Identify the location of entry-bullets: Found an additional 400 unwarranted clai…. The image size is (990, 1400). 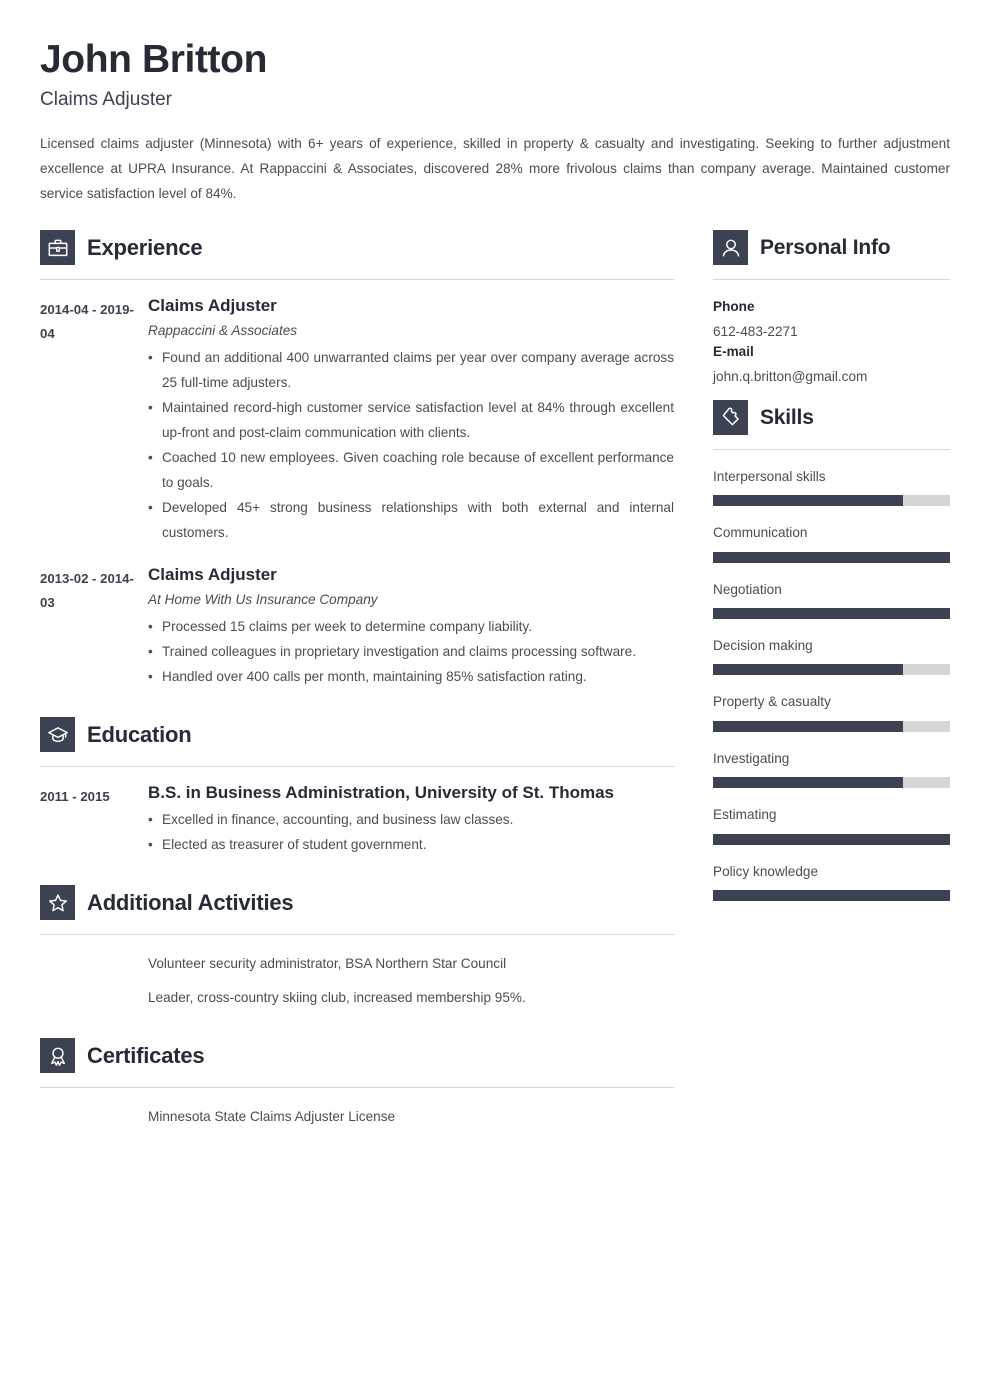
(411, 445).